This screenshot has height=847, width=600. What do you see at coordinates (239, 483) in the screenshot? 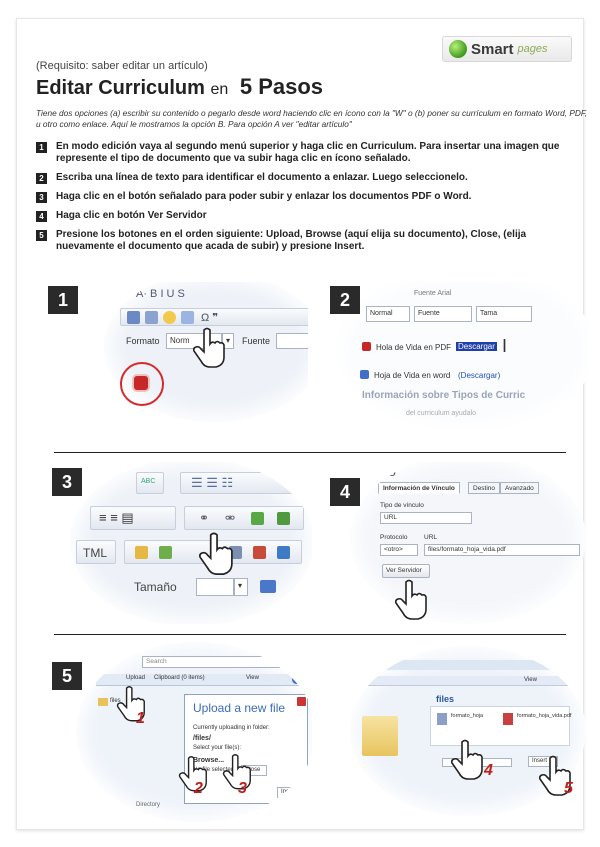
I see `list-toolbar: ☰ ☰ ☷` at bounding box center [239, 483].